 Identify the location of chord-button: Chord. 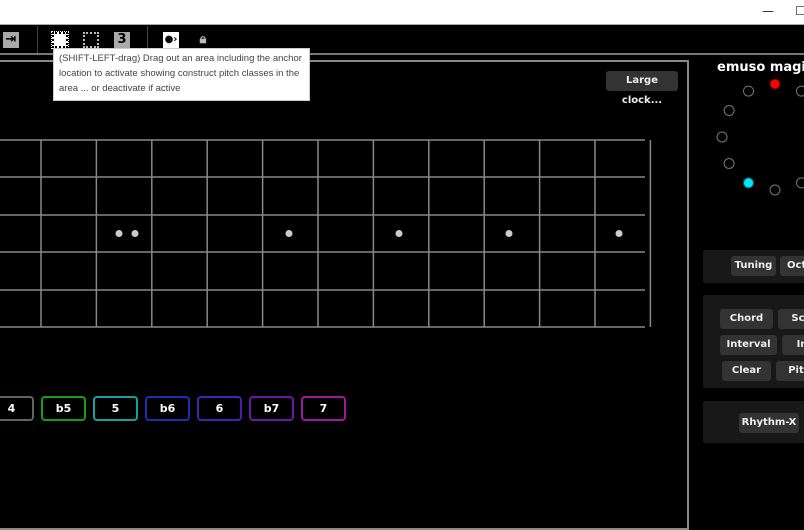
(746, 319).